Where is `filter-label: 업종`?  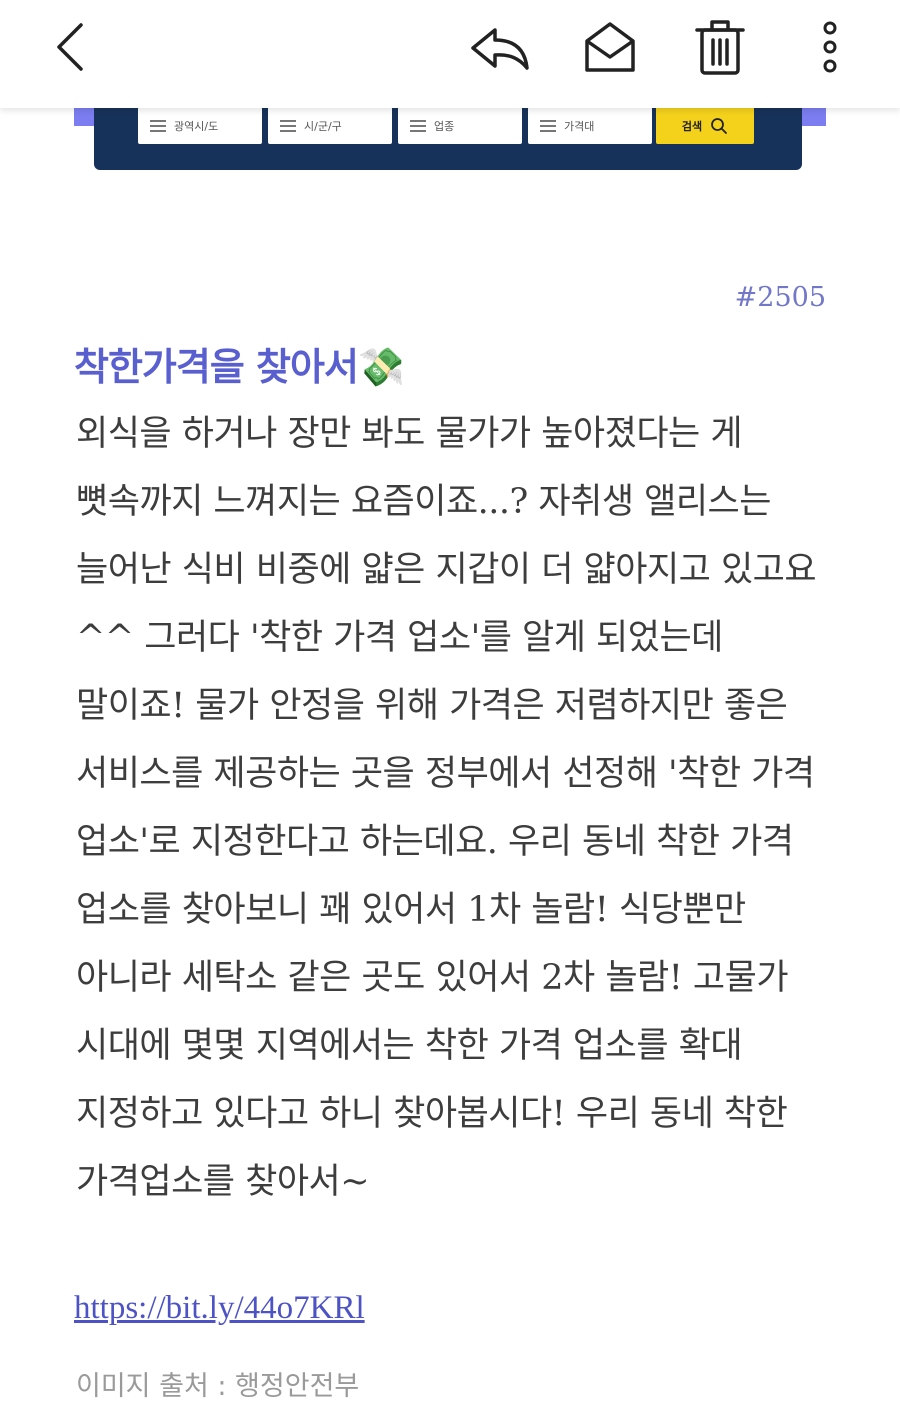
filter-label: 업종 is located at coordinates (444, 126).